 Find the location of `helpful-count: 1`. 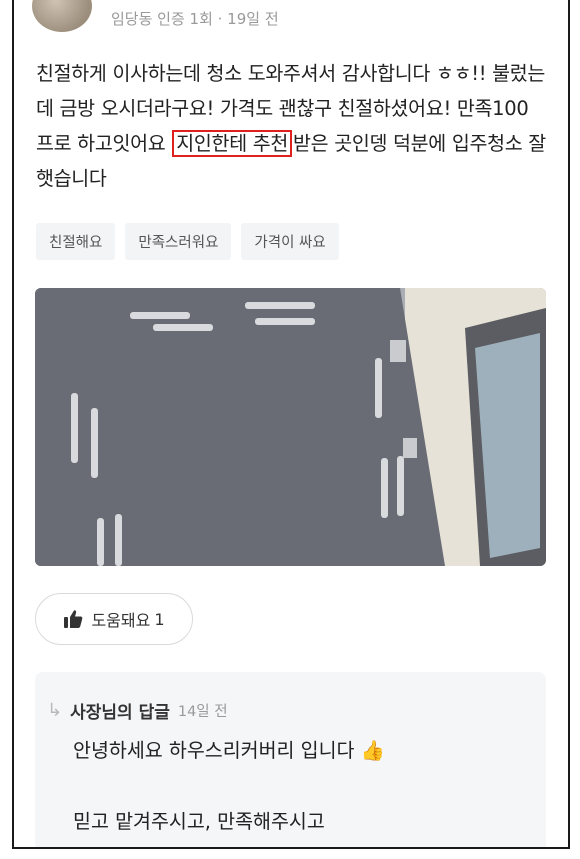

helpful-count: 1 is located at coordinates (159, 619).